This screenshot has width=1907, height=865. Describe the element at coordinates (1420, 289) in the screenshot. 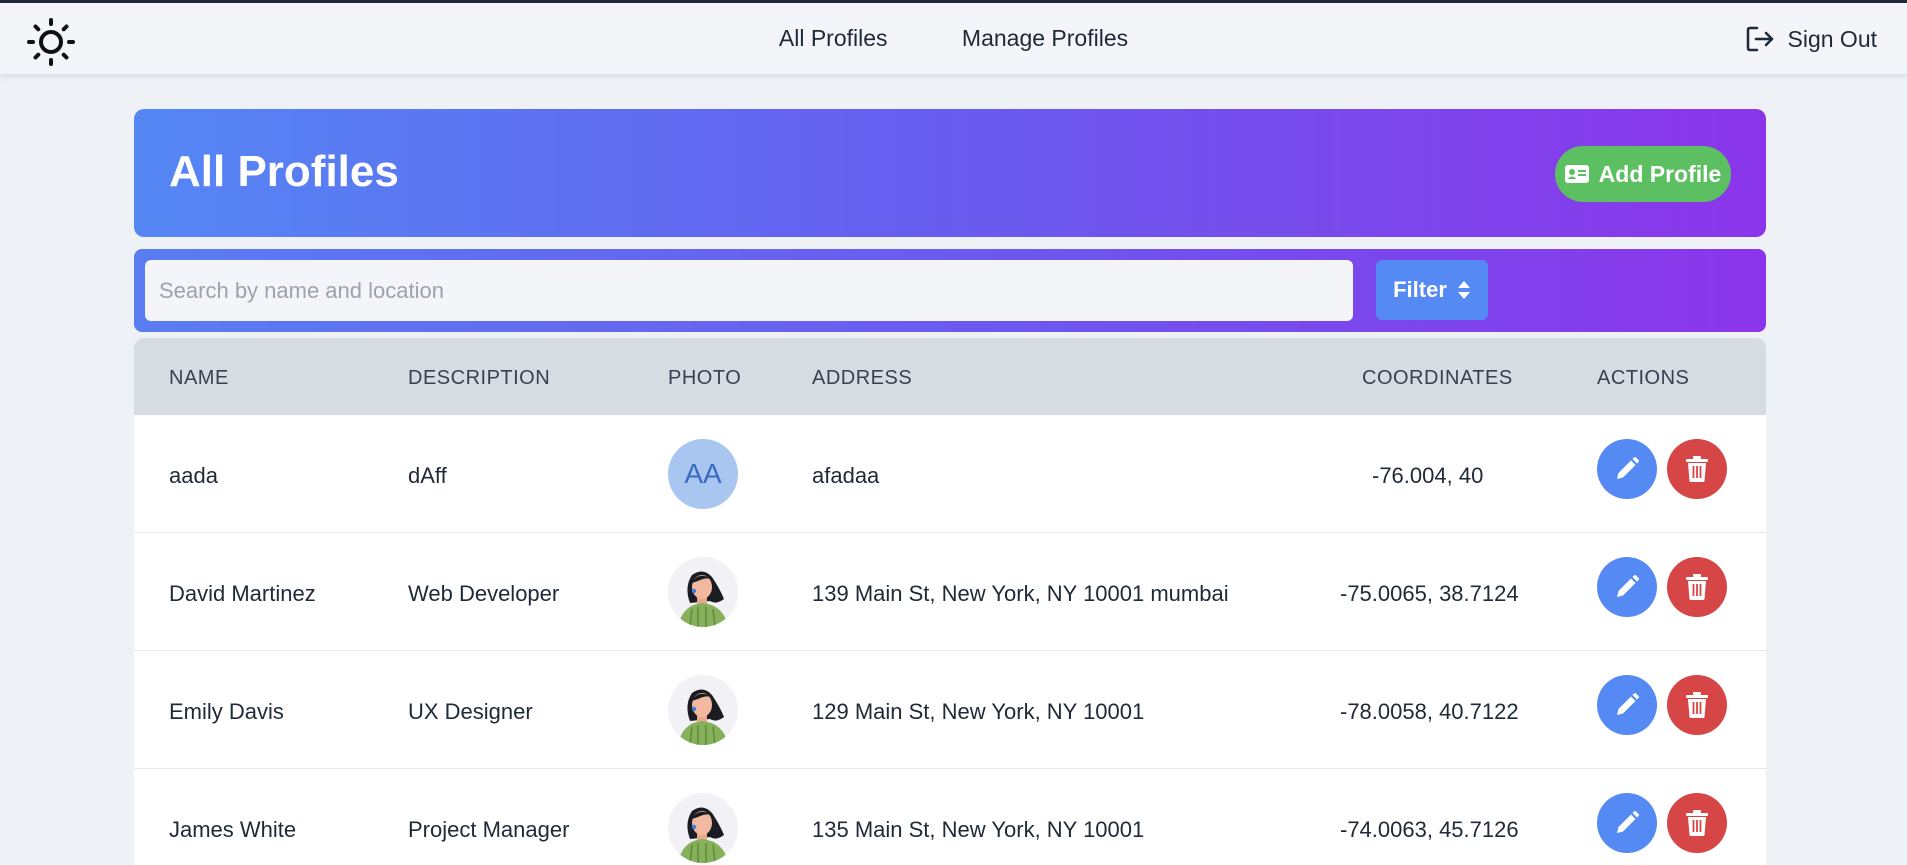

I see `filter-label: Filter` at that location.